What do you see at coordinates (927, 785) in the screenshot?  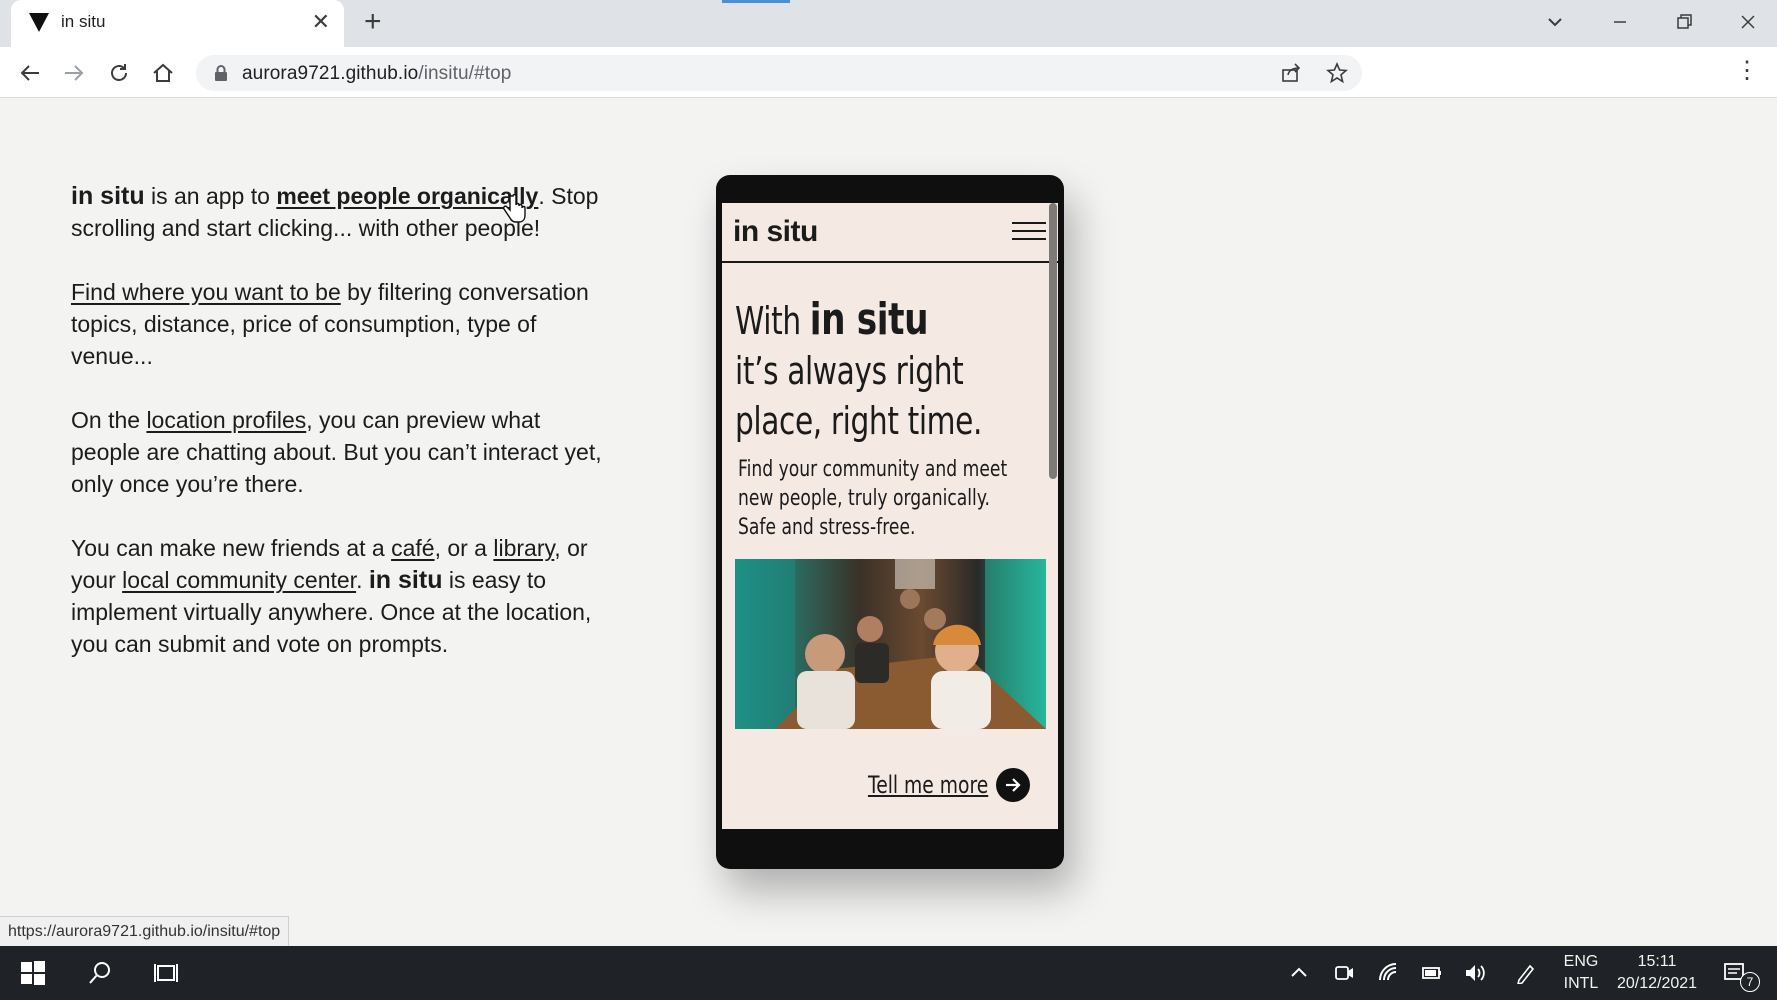 I see `tell-me-more-label: Tell me more` at bounding box center [927, 785].